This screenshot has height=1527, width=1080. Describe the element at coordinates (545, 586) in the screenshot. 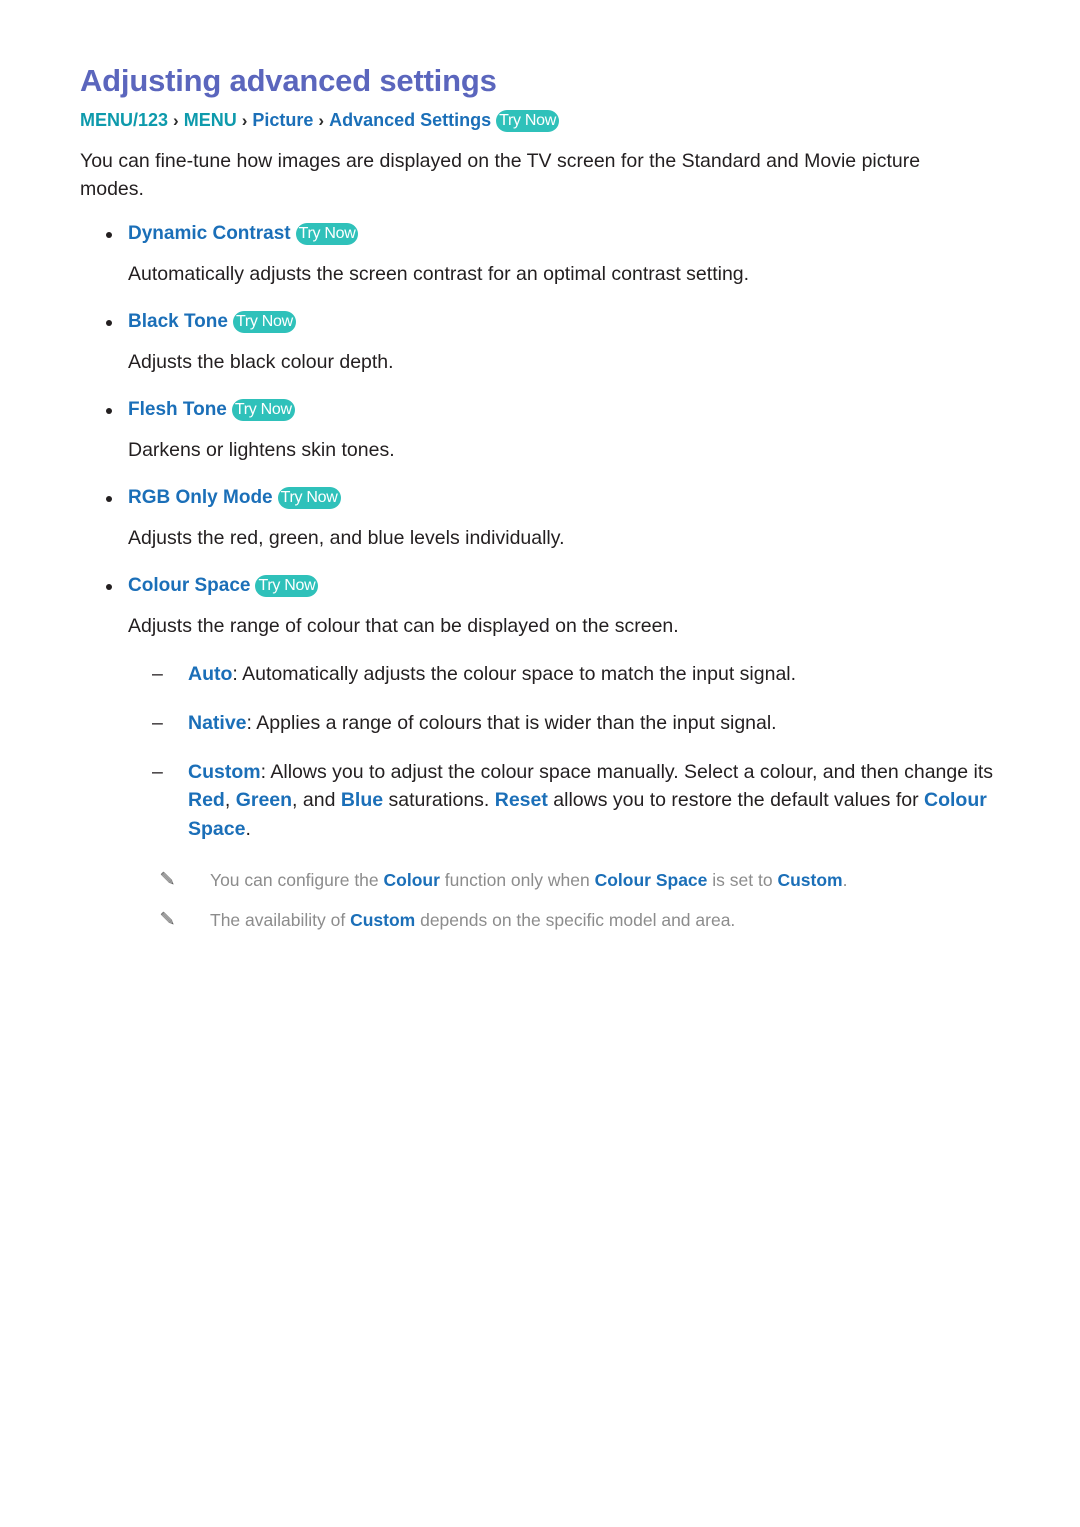

I see `list-item: Colour Space Try Now` at that location.